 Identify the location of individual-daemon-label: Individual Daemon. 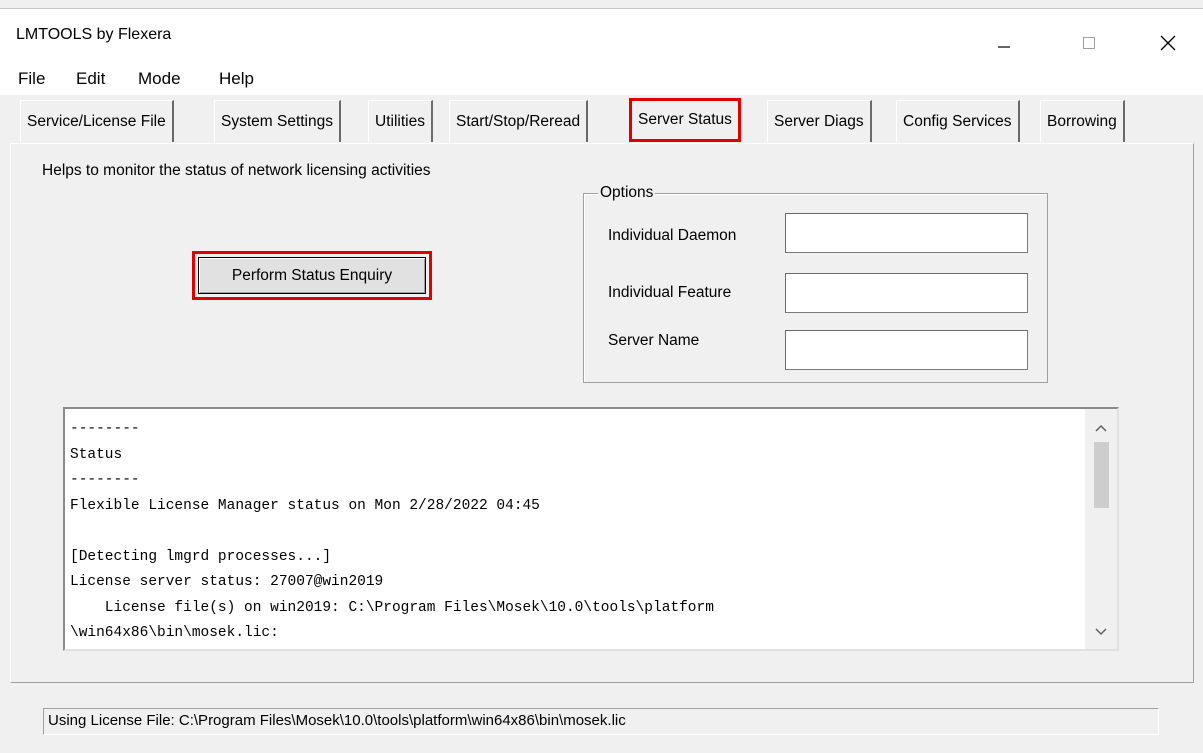
(672, 235).